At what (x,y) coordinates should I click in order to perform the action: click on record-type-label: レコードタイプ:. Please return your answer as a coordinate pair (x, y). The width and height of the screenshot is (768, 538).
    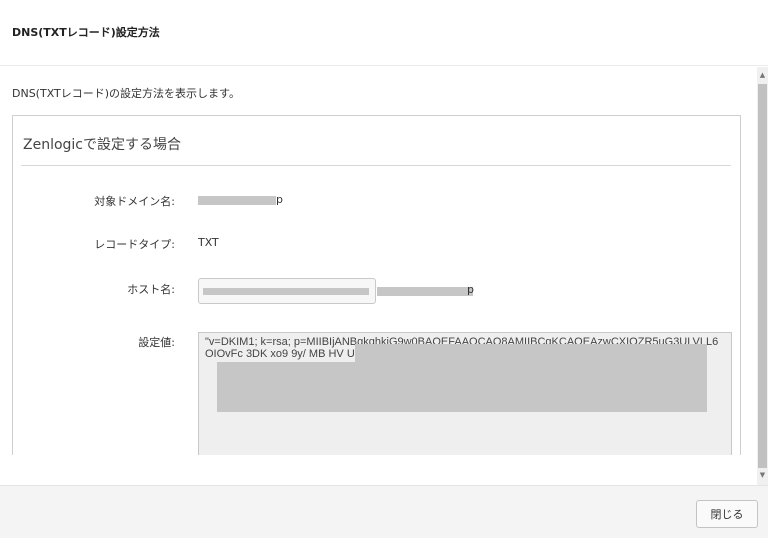
    Looking at the image, I should click on (134, 244).